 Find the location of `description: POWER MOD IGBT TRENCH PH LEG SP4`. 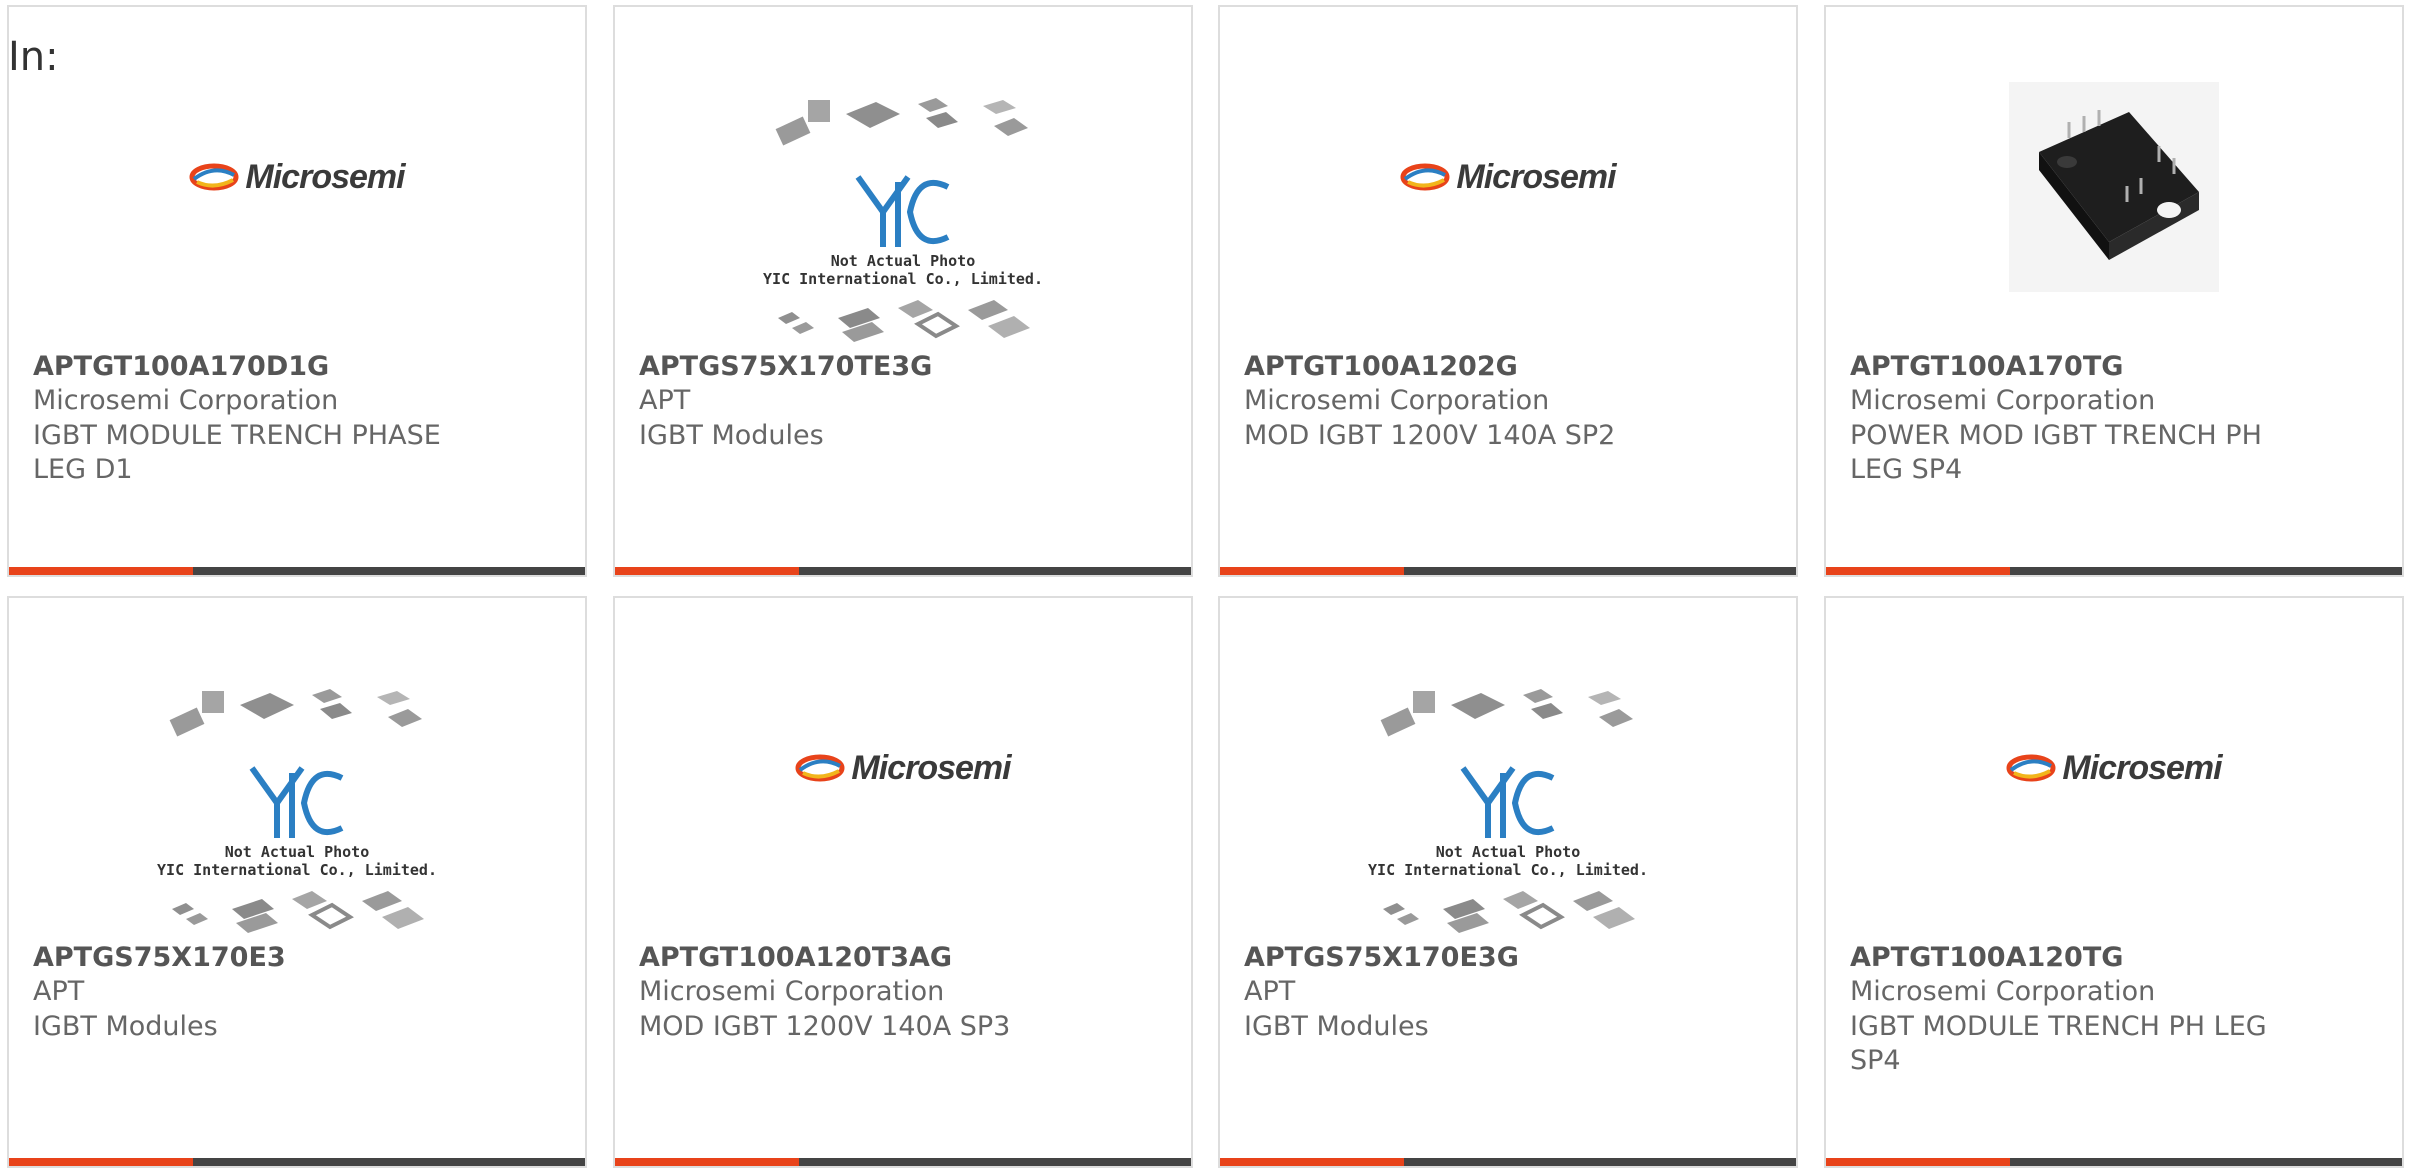

description: POWER MOD IGBT TRENCH PH LEG SP4 is located at coordinates (2056, 452).